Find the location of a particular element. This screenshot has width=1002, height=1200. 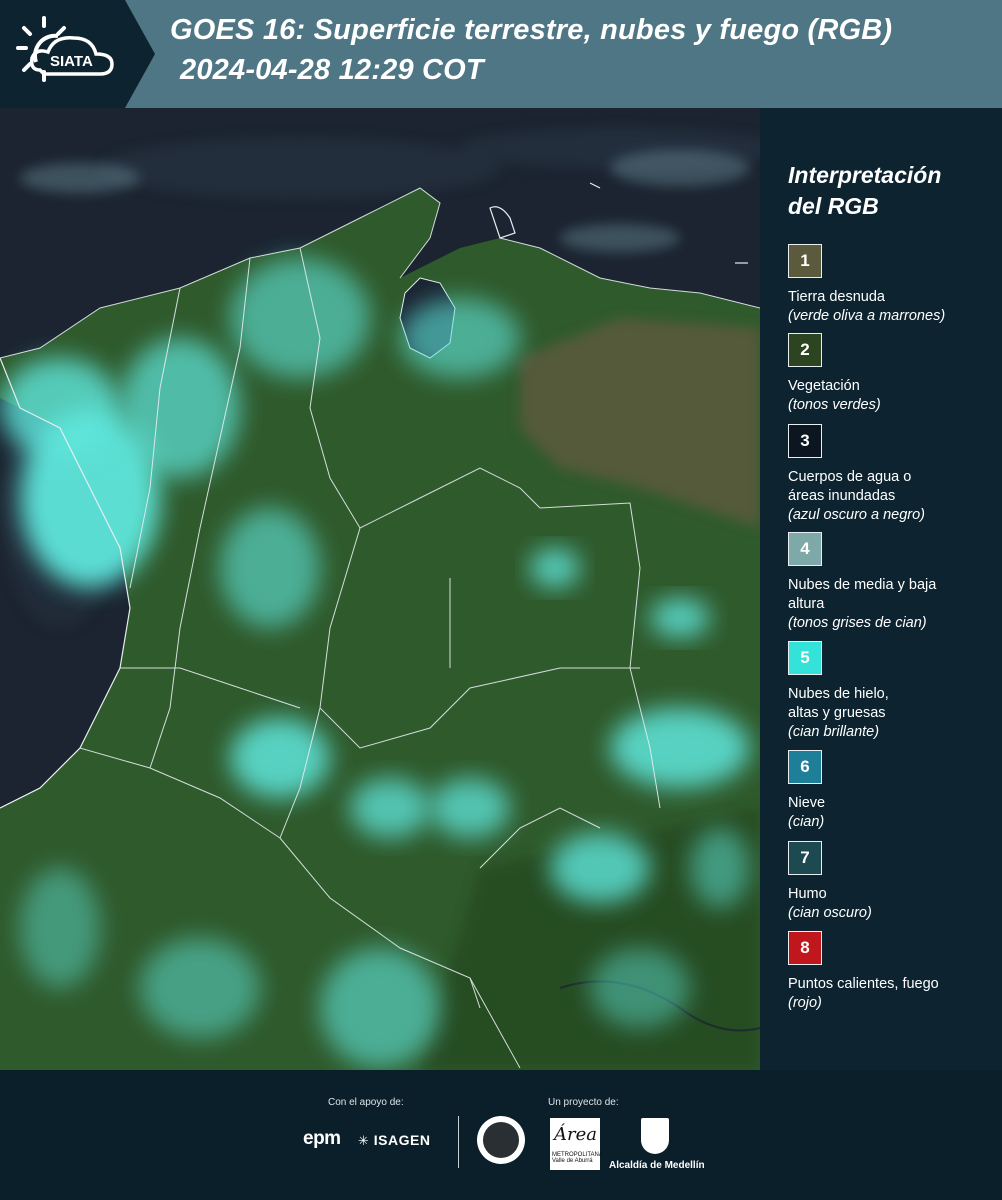

legend-item-desc: (cian brillante) is located at coordinates (834, 732).